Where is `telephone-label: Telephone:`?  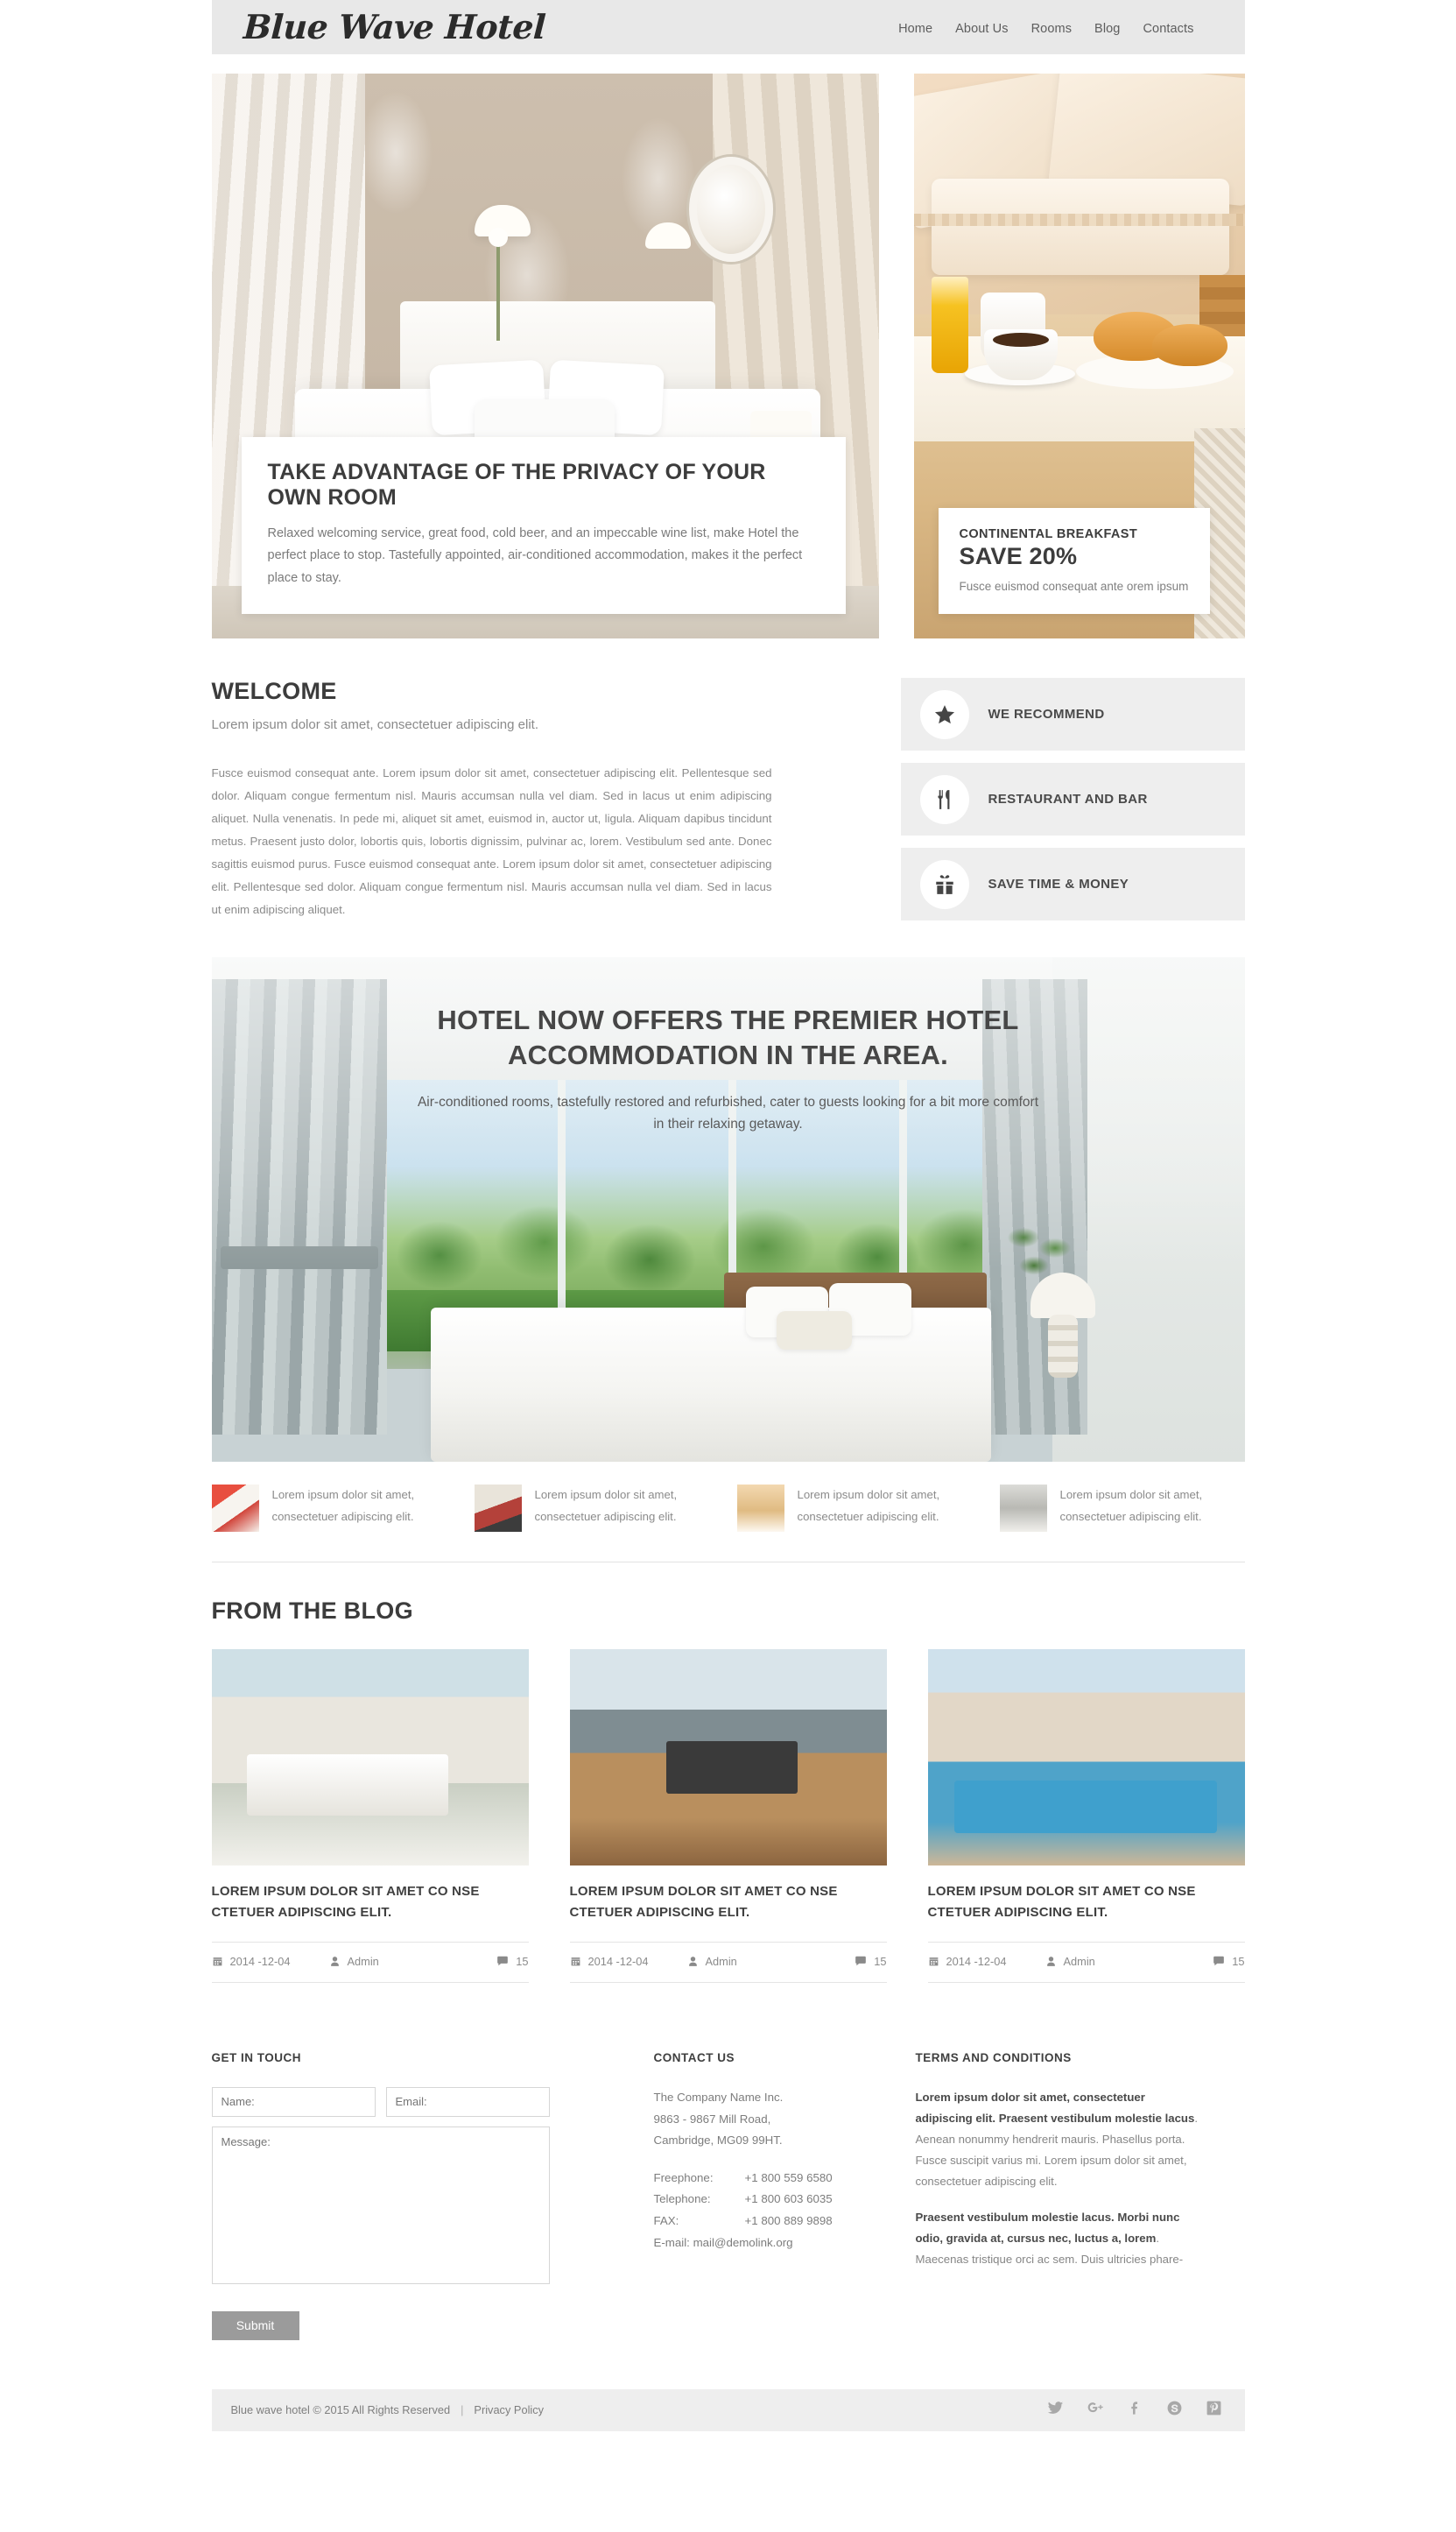 telephone-label: Telephone: is located at coordinates (682, 2199).